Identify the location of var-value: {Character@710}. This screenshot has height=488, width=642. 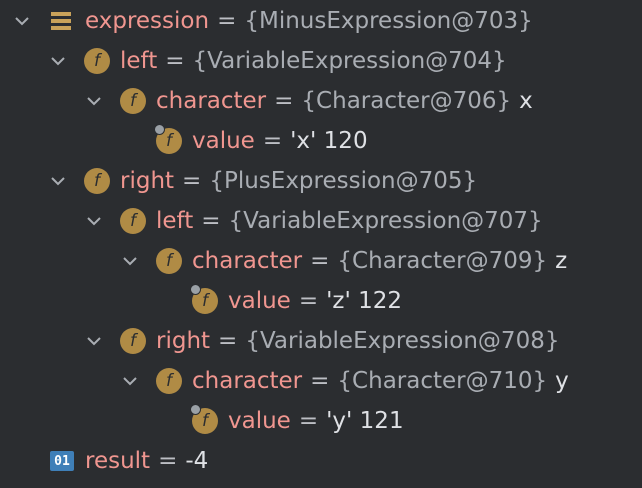
(442, 381).